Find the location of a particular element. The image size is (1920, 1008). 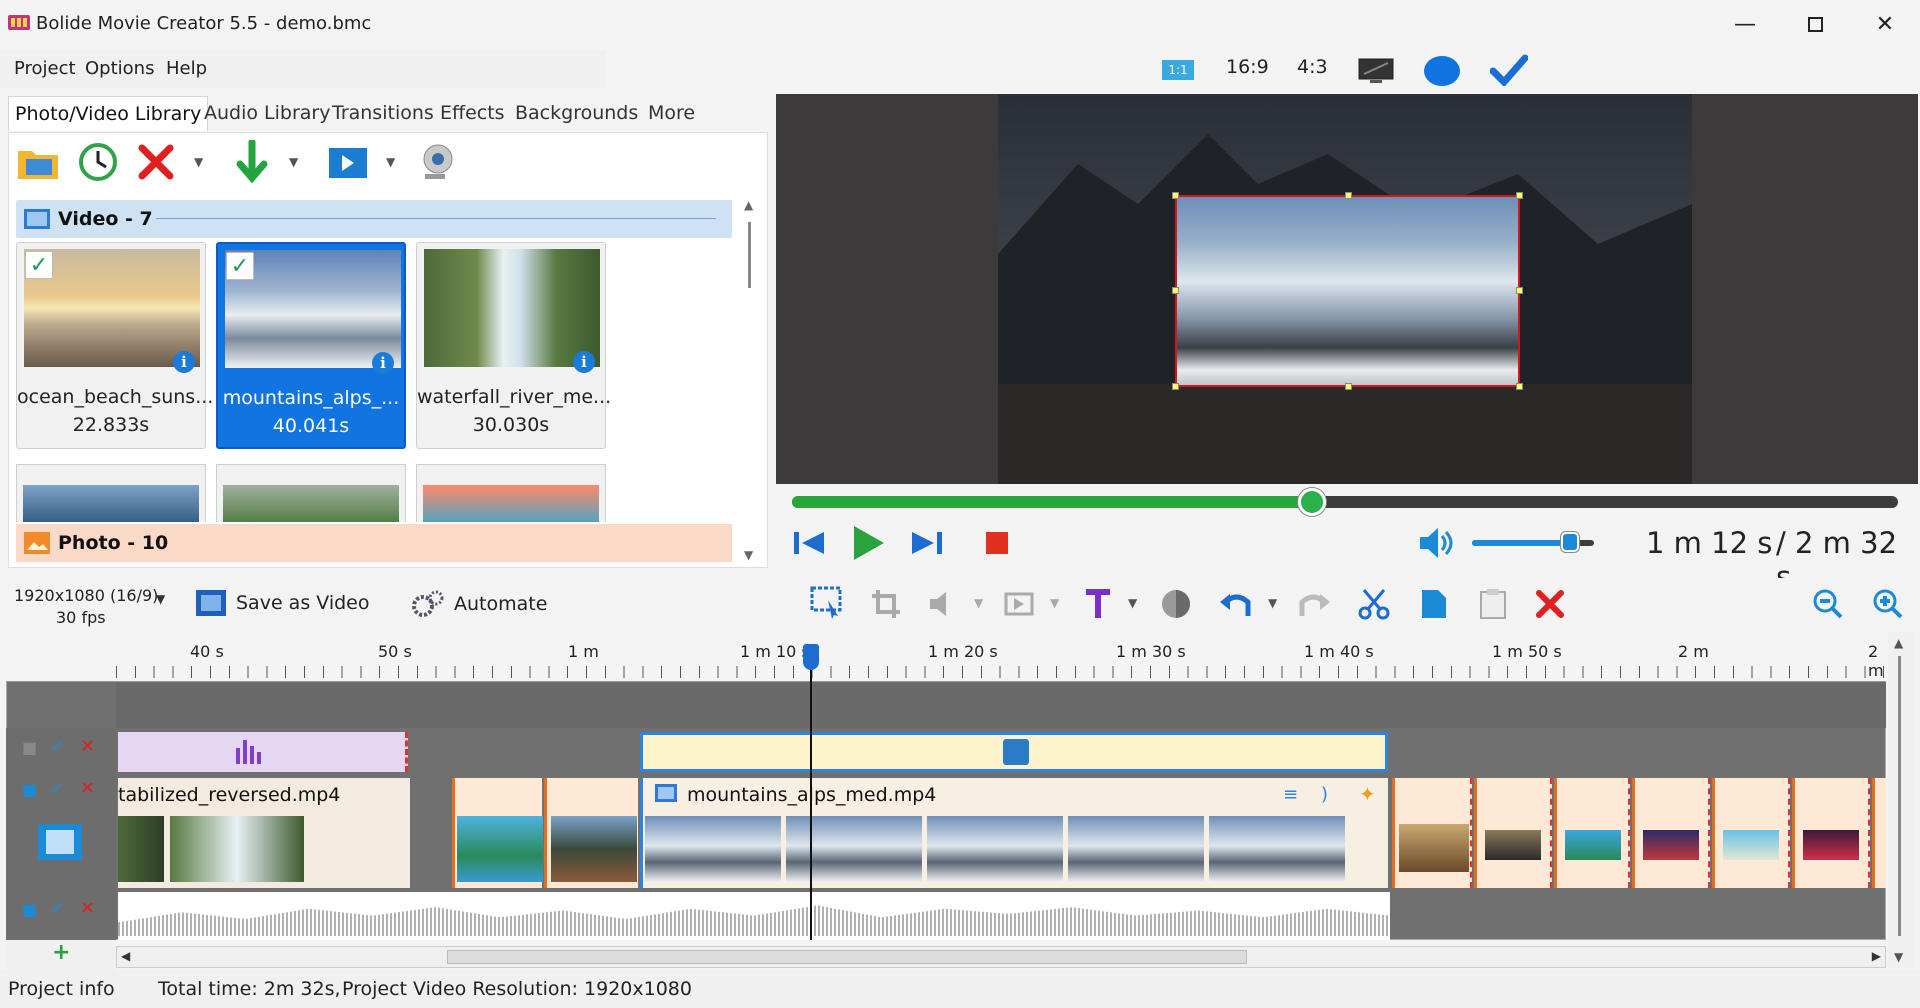

menu-options: Options is located at coordinates (119, 68).